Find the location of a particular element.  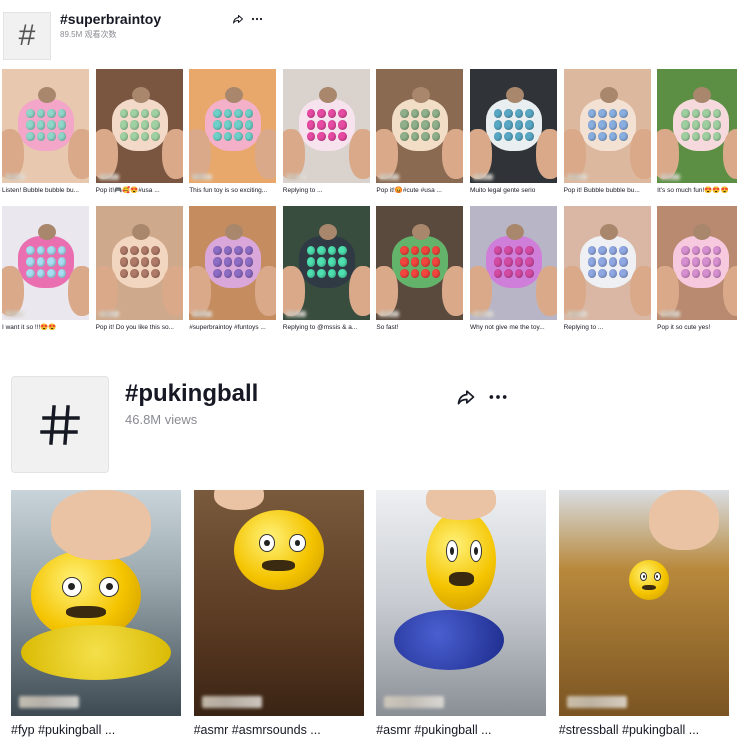

hashtag-avatar: # is located at coordinates (60, 424).